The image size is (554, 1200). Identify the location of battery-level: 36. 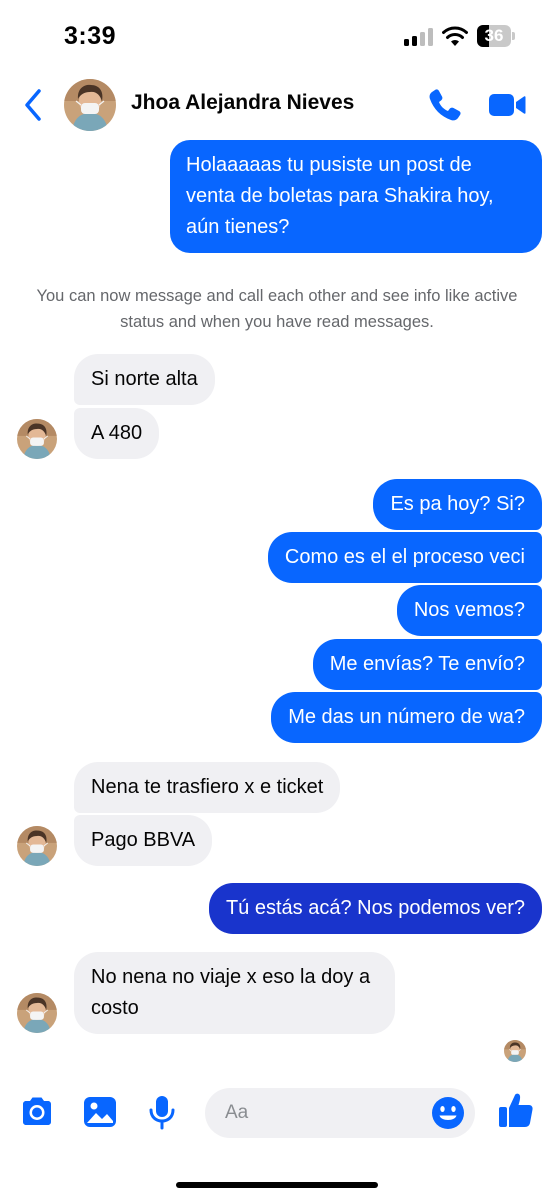
(494, 35).